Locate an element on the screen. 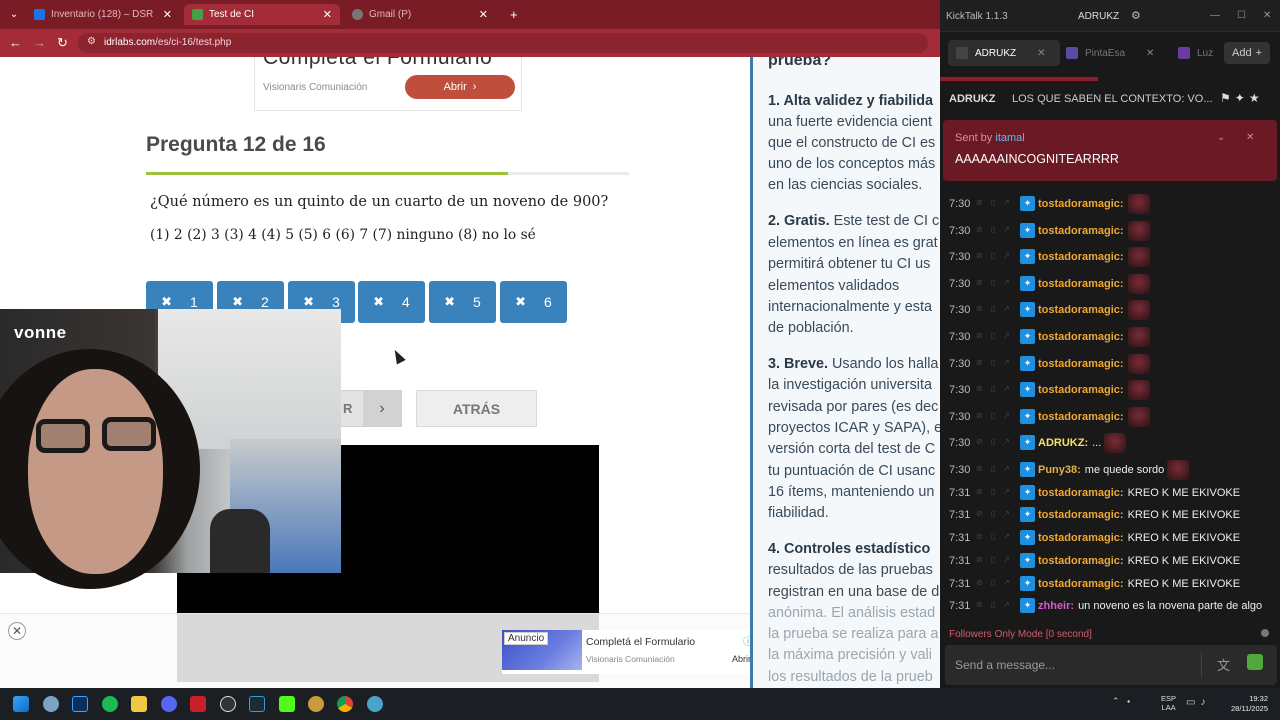 The image size is (1280, 720). emote-picker-icon is located at coordinates (1255, 662).